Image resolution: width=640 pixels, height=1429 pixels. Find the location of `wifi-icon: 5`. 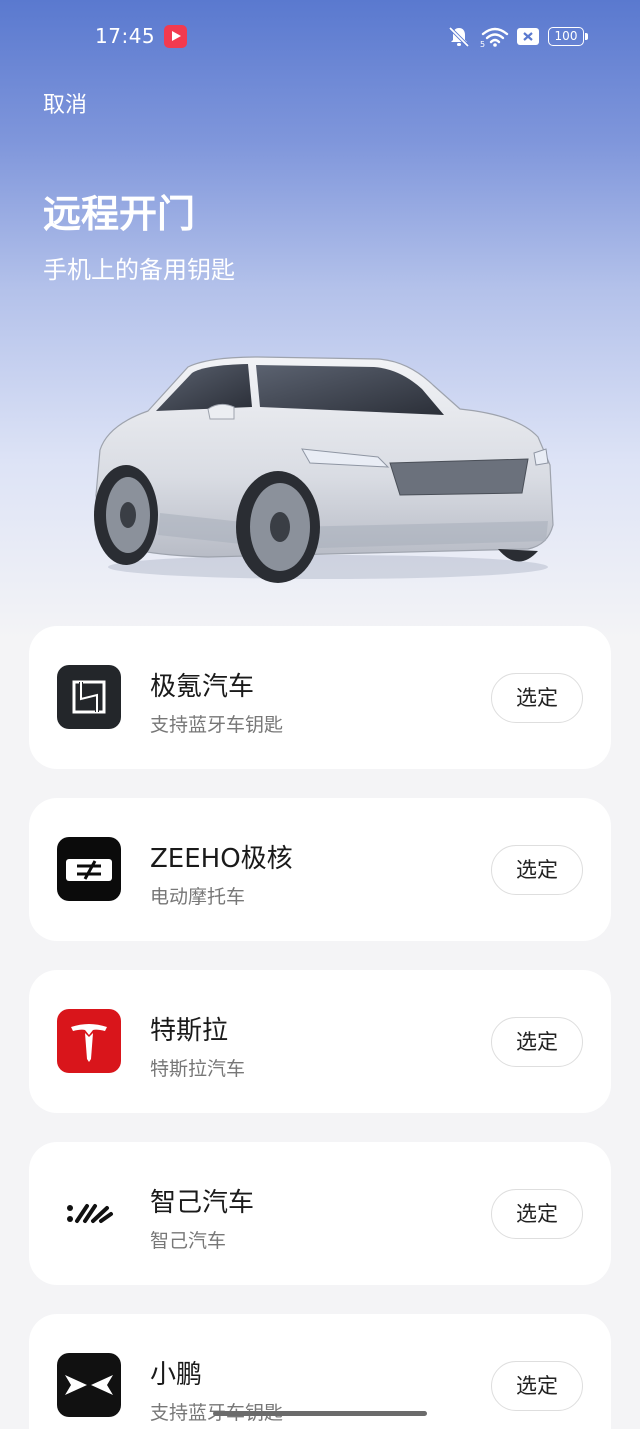

wifi-icon: 5 is located at coordinates (494, 37).